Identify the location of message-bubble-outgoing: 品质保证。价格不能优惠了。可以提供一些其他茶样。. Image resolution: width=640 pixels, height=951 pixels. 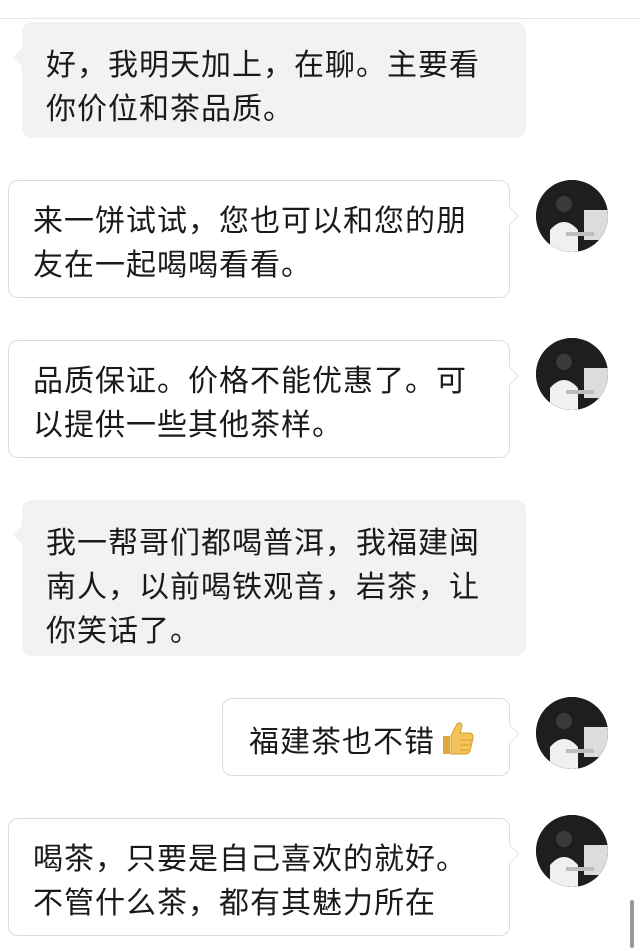
(263, 399).